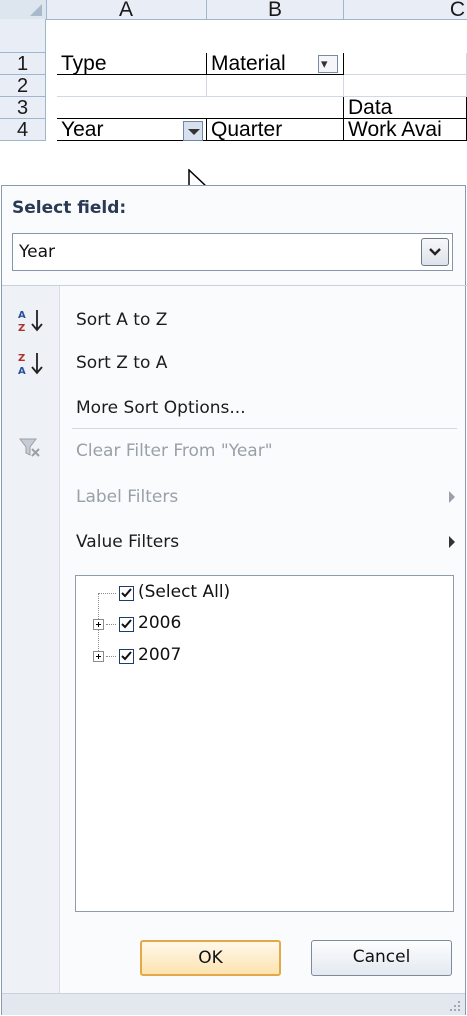  What do you see at coordinates (132, 64) in the screenshot?
I see `cell-a1: Type` at bounding box center [132, 64].